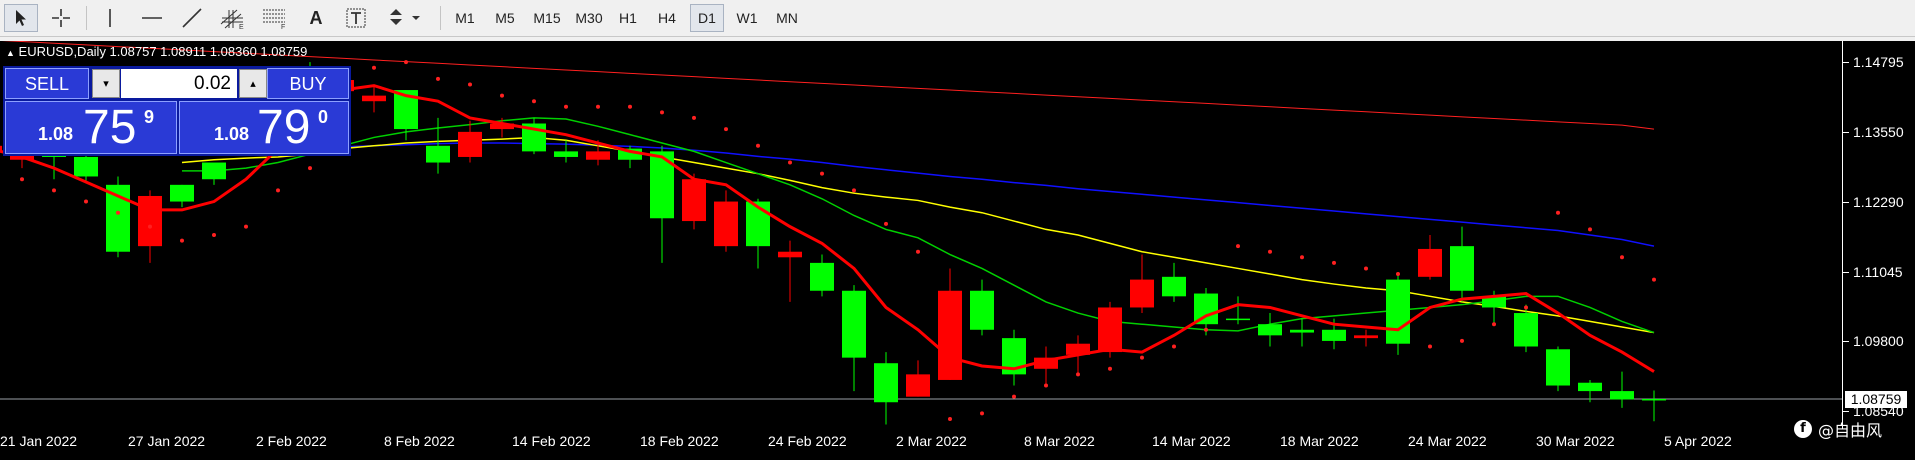  Describe the element at coordinates (291, 441) in the screenshot. I see `date-tick-label: 2 Feb 2022` at that location.